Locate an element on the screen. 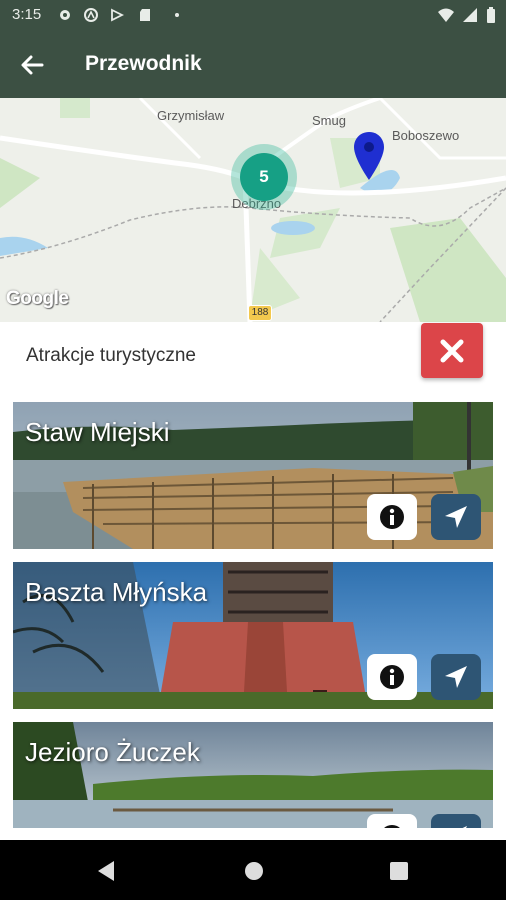 This screenshot has height=900, width=506. system-nav-bar is located at coordinates (253, 870).